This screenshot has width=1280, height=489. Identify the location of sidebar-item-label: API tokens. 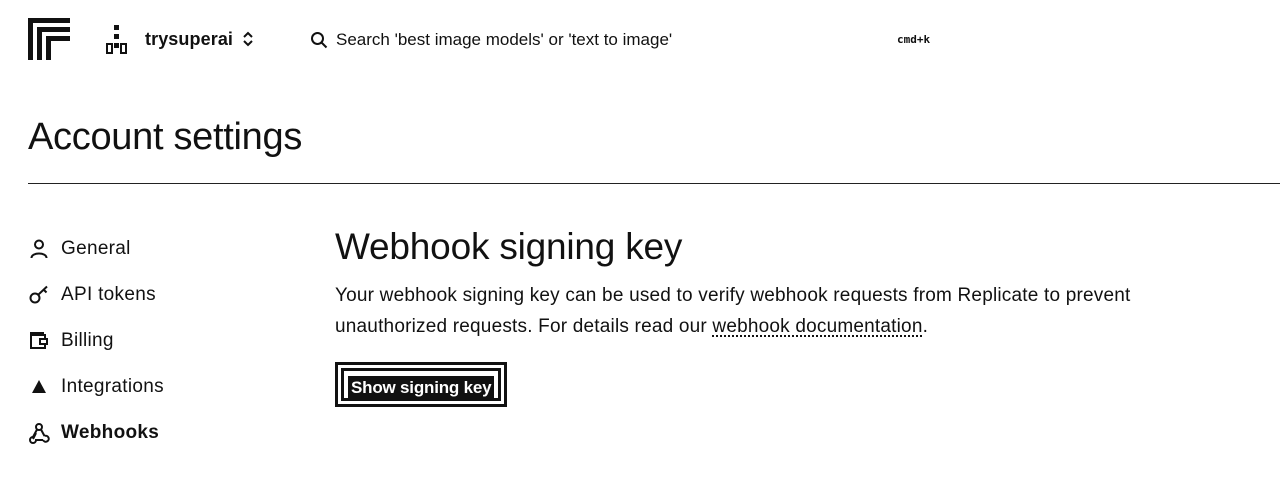
(108, 294).